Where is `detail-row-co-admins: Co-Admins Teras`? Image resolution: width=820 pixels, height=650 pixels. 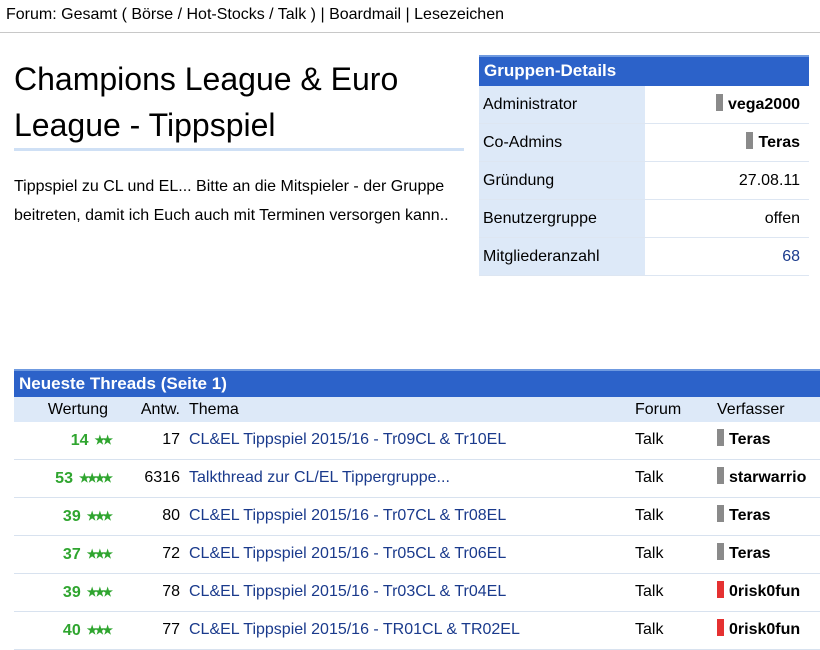 detail-row-co-admins: Co-Admins Teras is located at coordinates (644, 143).